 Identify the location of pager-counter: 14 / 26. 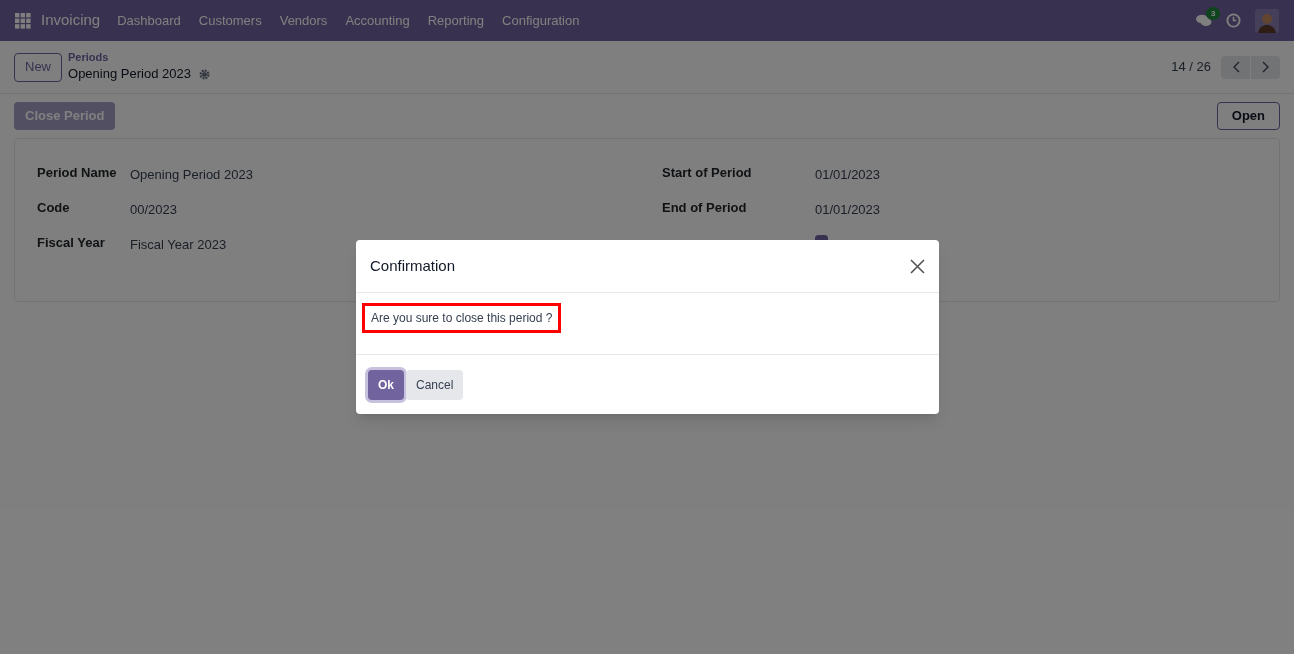
(1191, 67).